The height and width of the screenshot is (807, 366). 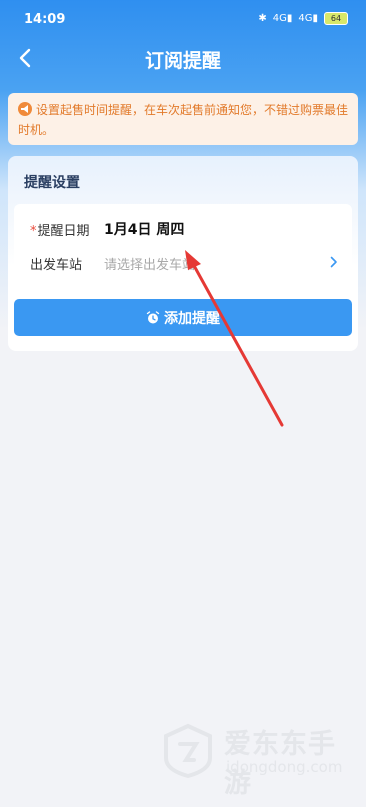 I want to click on add-reminder-button: 添加提醒, so click(x=183, y=317).